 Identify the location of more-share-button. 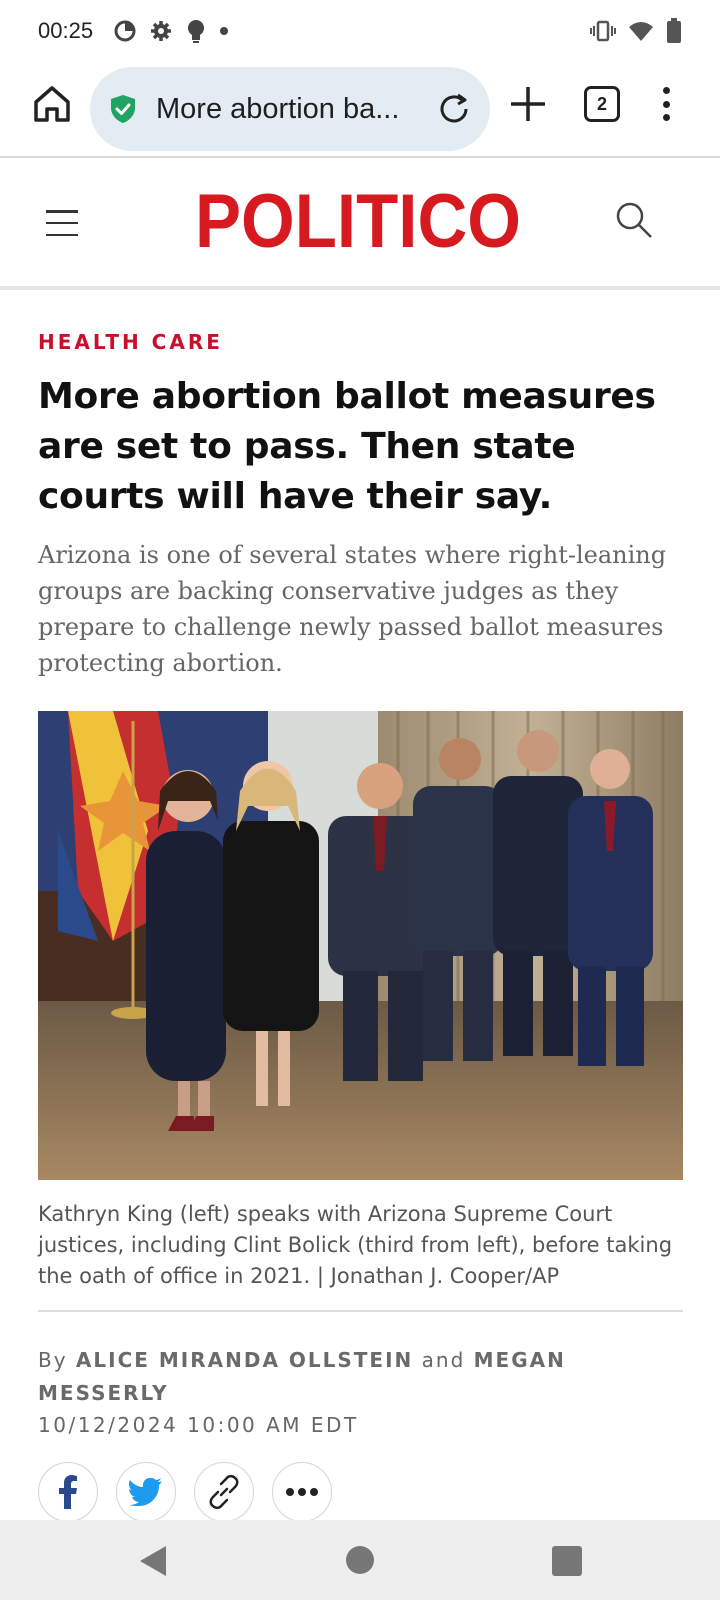
(302, 1492).